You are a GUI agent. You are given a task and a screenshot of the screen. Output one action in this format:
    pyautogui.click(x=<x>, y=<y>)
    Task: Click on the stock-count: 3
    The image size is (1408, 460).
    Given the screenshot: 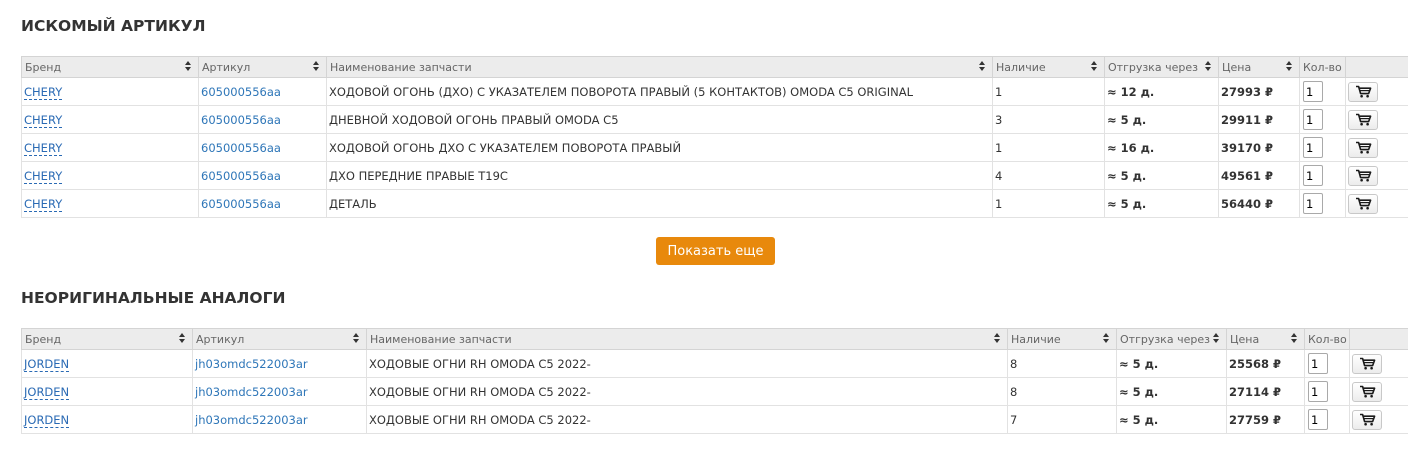 What is the action you would take?
    pyautogui.click(x=1048, y=119)
    